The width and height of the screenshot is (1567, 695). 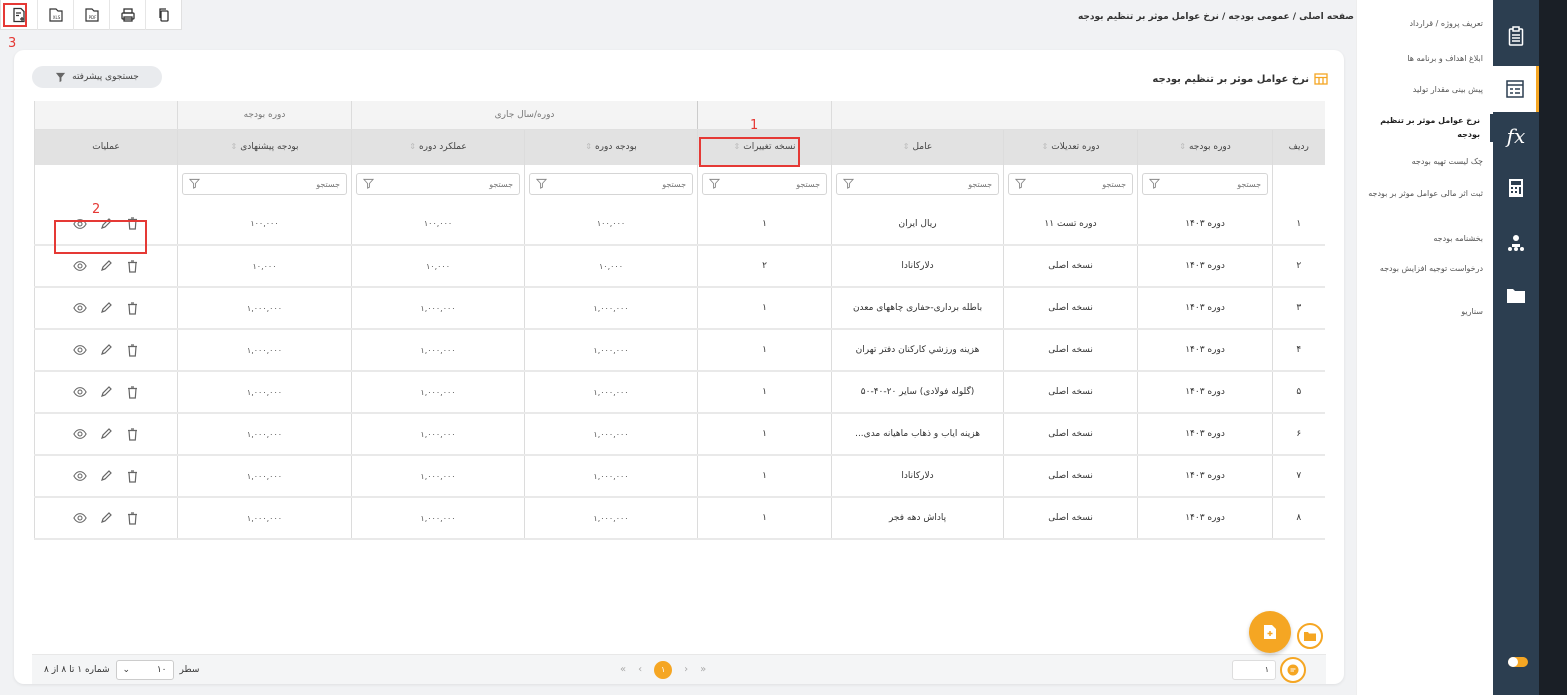 What do you see at coordinates (1070, 147) in the screenshot?
I see `column-header-adjustment-period: دوره تعدیلات⇕` at bounding box center [1070, 147].